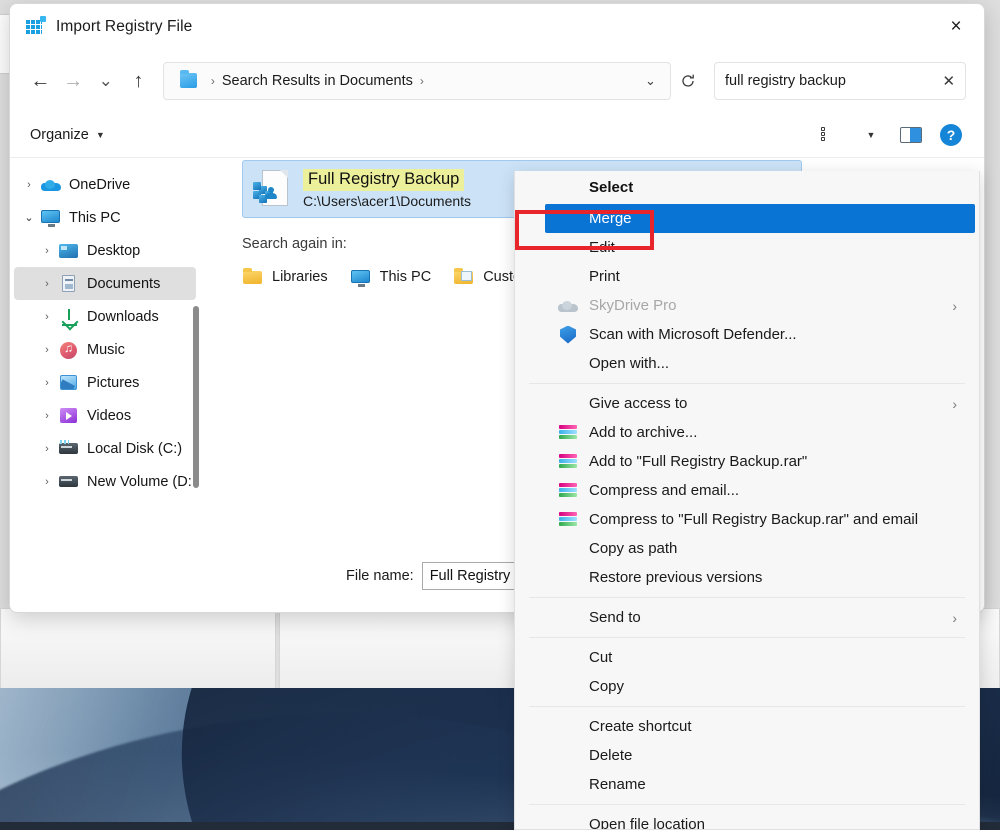 The width and height of the screenshot is (1000, 830). Describe the element at coordinates (100, 134) in the screenshot. I see `chevron-down-icon: ▼` at that location.